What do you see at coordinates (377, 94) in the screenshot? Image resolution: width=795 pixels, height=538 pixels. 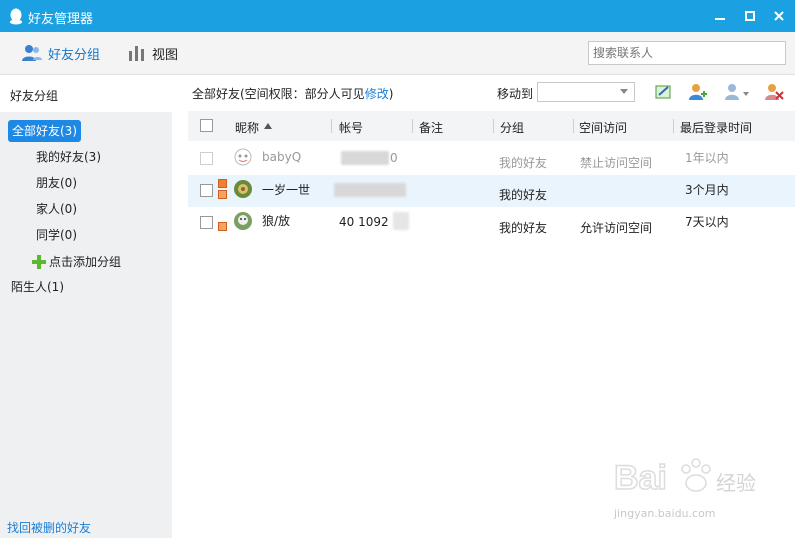 I see `modify-permission-link: 修改` at bounding box center [377, 94].